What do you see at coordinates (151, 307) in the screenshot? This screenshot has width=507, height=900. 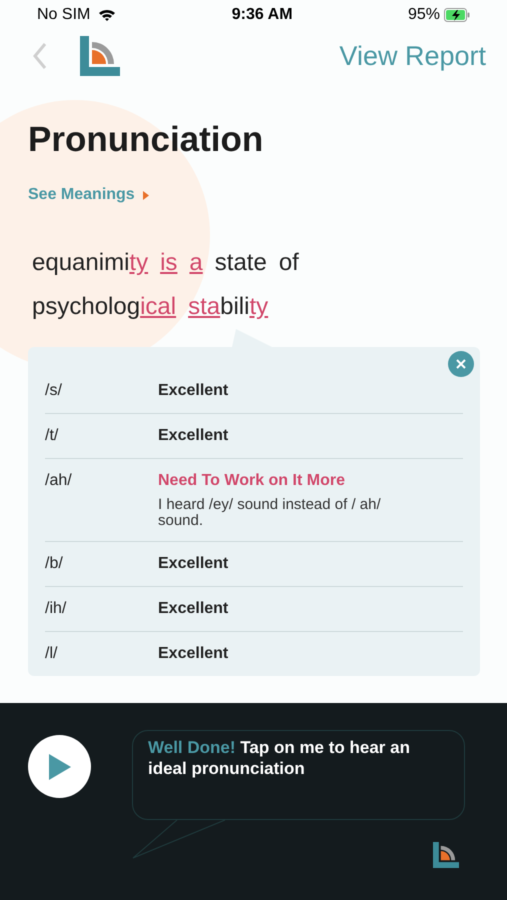 I see `sentence-line: psychological stability` at bounding box center [151, 307].